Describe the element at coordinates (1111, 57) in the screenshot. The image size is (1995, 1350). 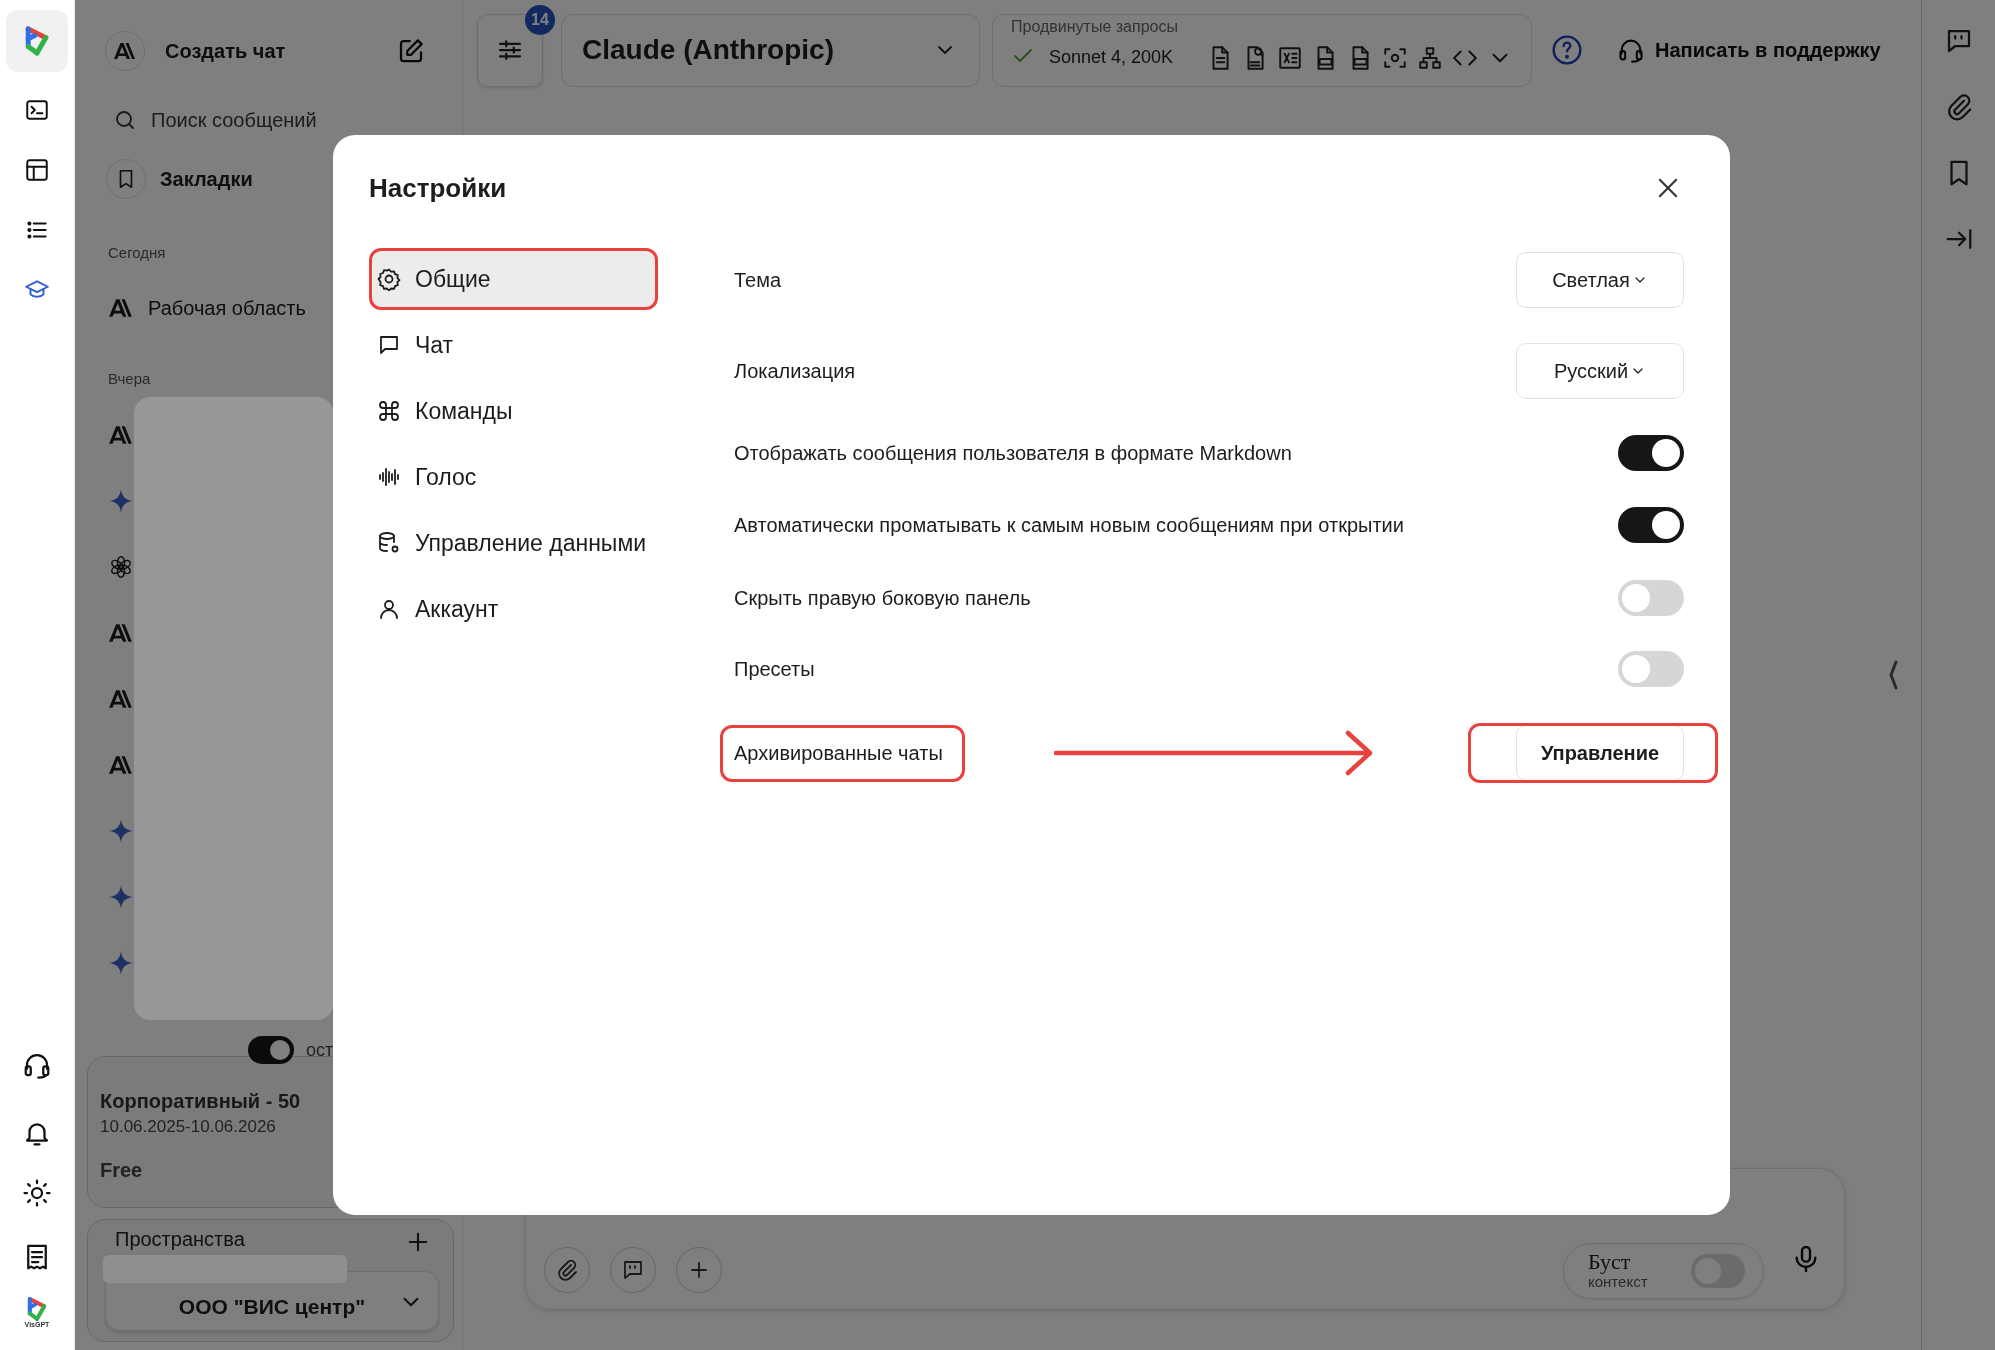
I see `model-label: Sonnet 4, 200K` at that location.